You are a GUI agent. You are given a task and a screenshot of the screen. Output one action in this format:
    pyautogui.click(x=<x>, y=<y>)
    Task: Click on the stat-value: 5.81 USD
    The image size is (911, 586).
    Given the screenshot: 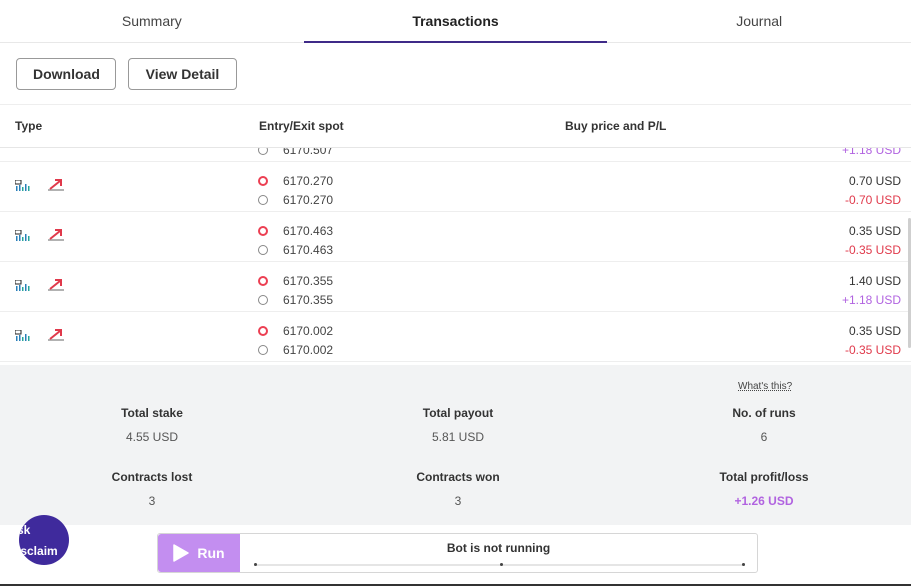 What is the action you would take?
    pyautogui.click(x=458, y=437)
    